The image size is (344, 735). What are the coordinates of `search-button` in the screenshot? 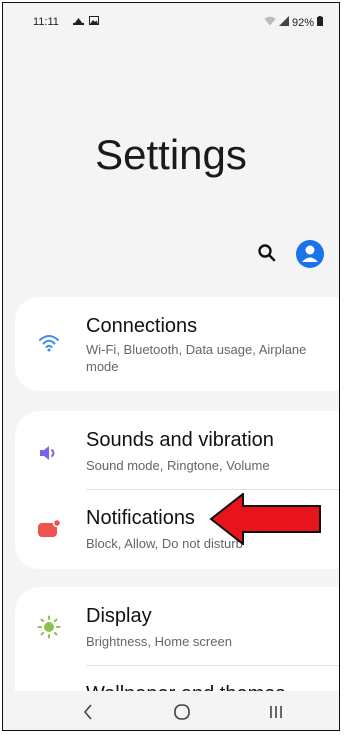 It's located at (267, 253).